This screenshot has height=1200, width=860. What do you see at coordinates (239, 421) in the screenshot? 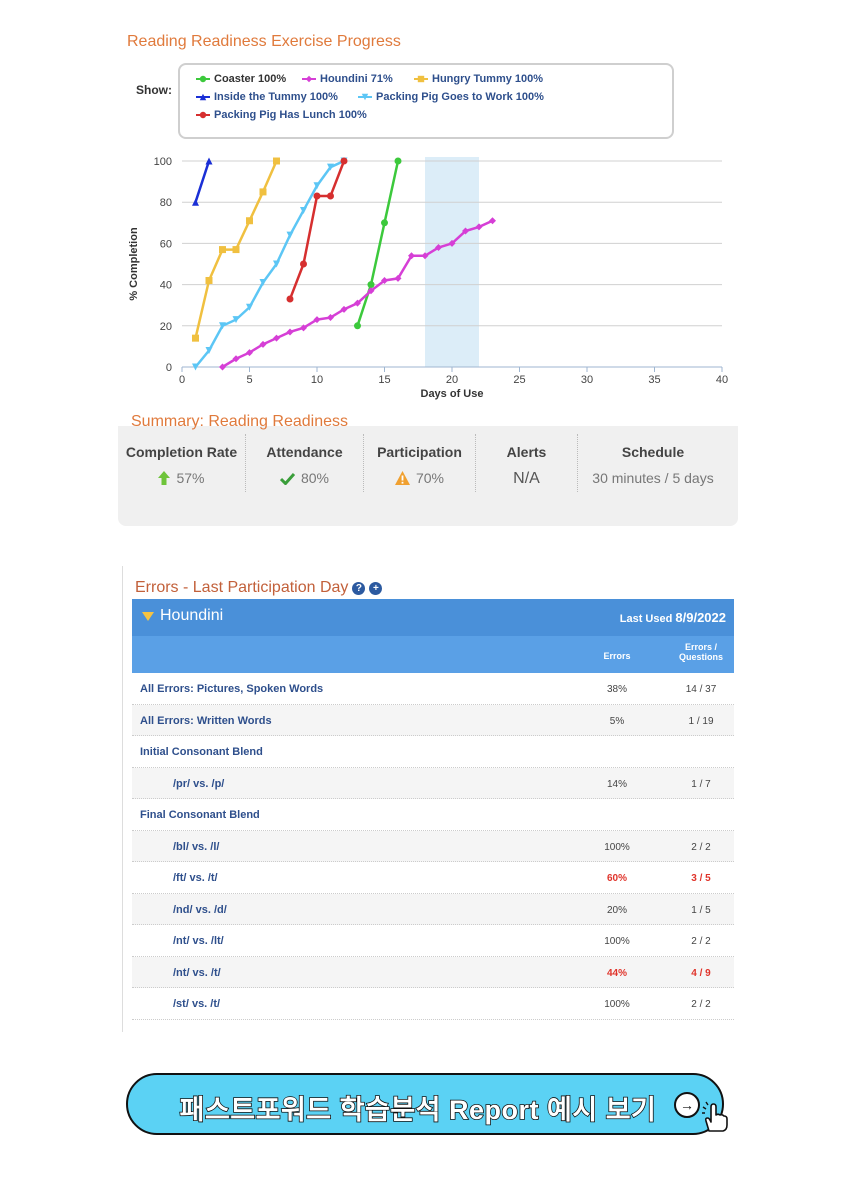
I see `summary-title: Summary: Reading Readiness` at bounding box center [239, 421].